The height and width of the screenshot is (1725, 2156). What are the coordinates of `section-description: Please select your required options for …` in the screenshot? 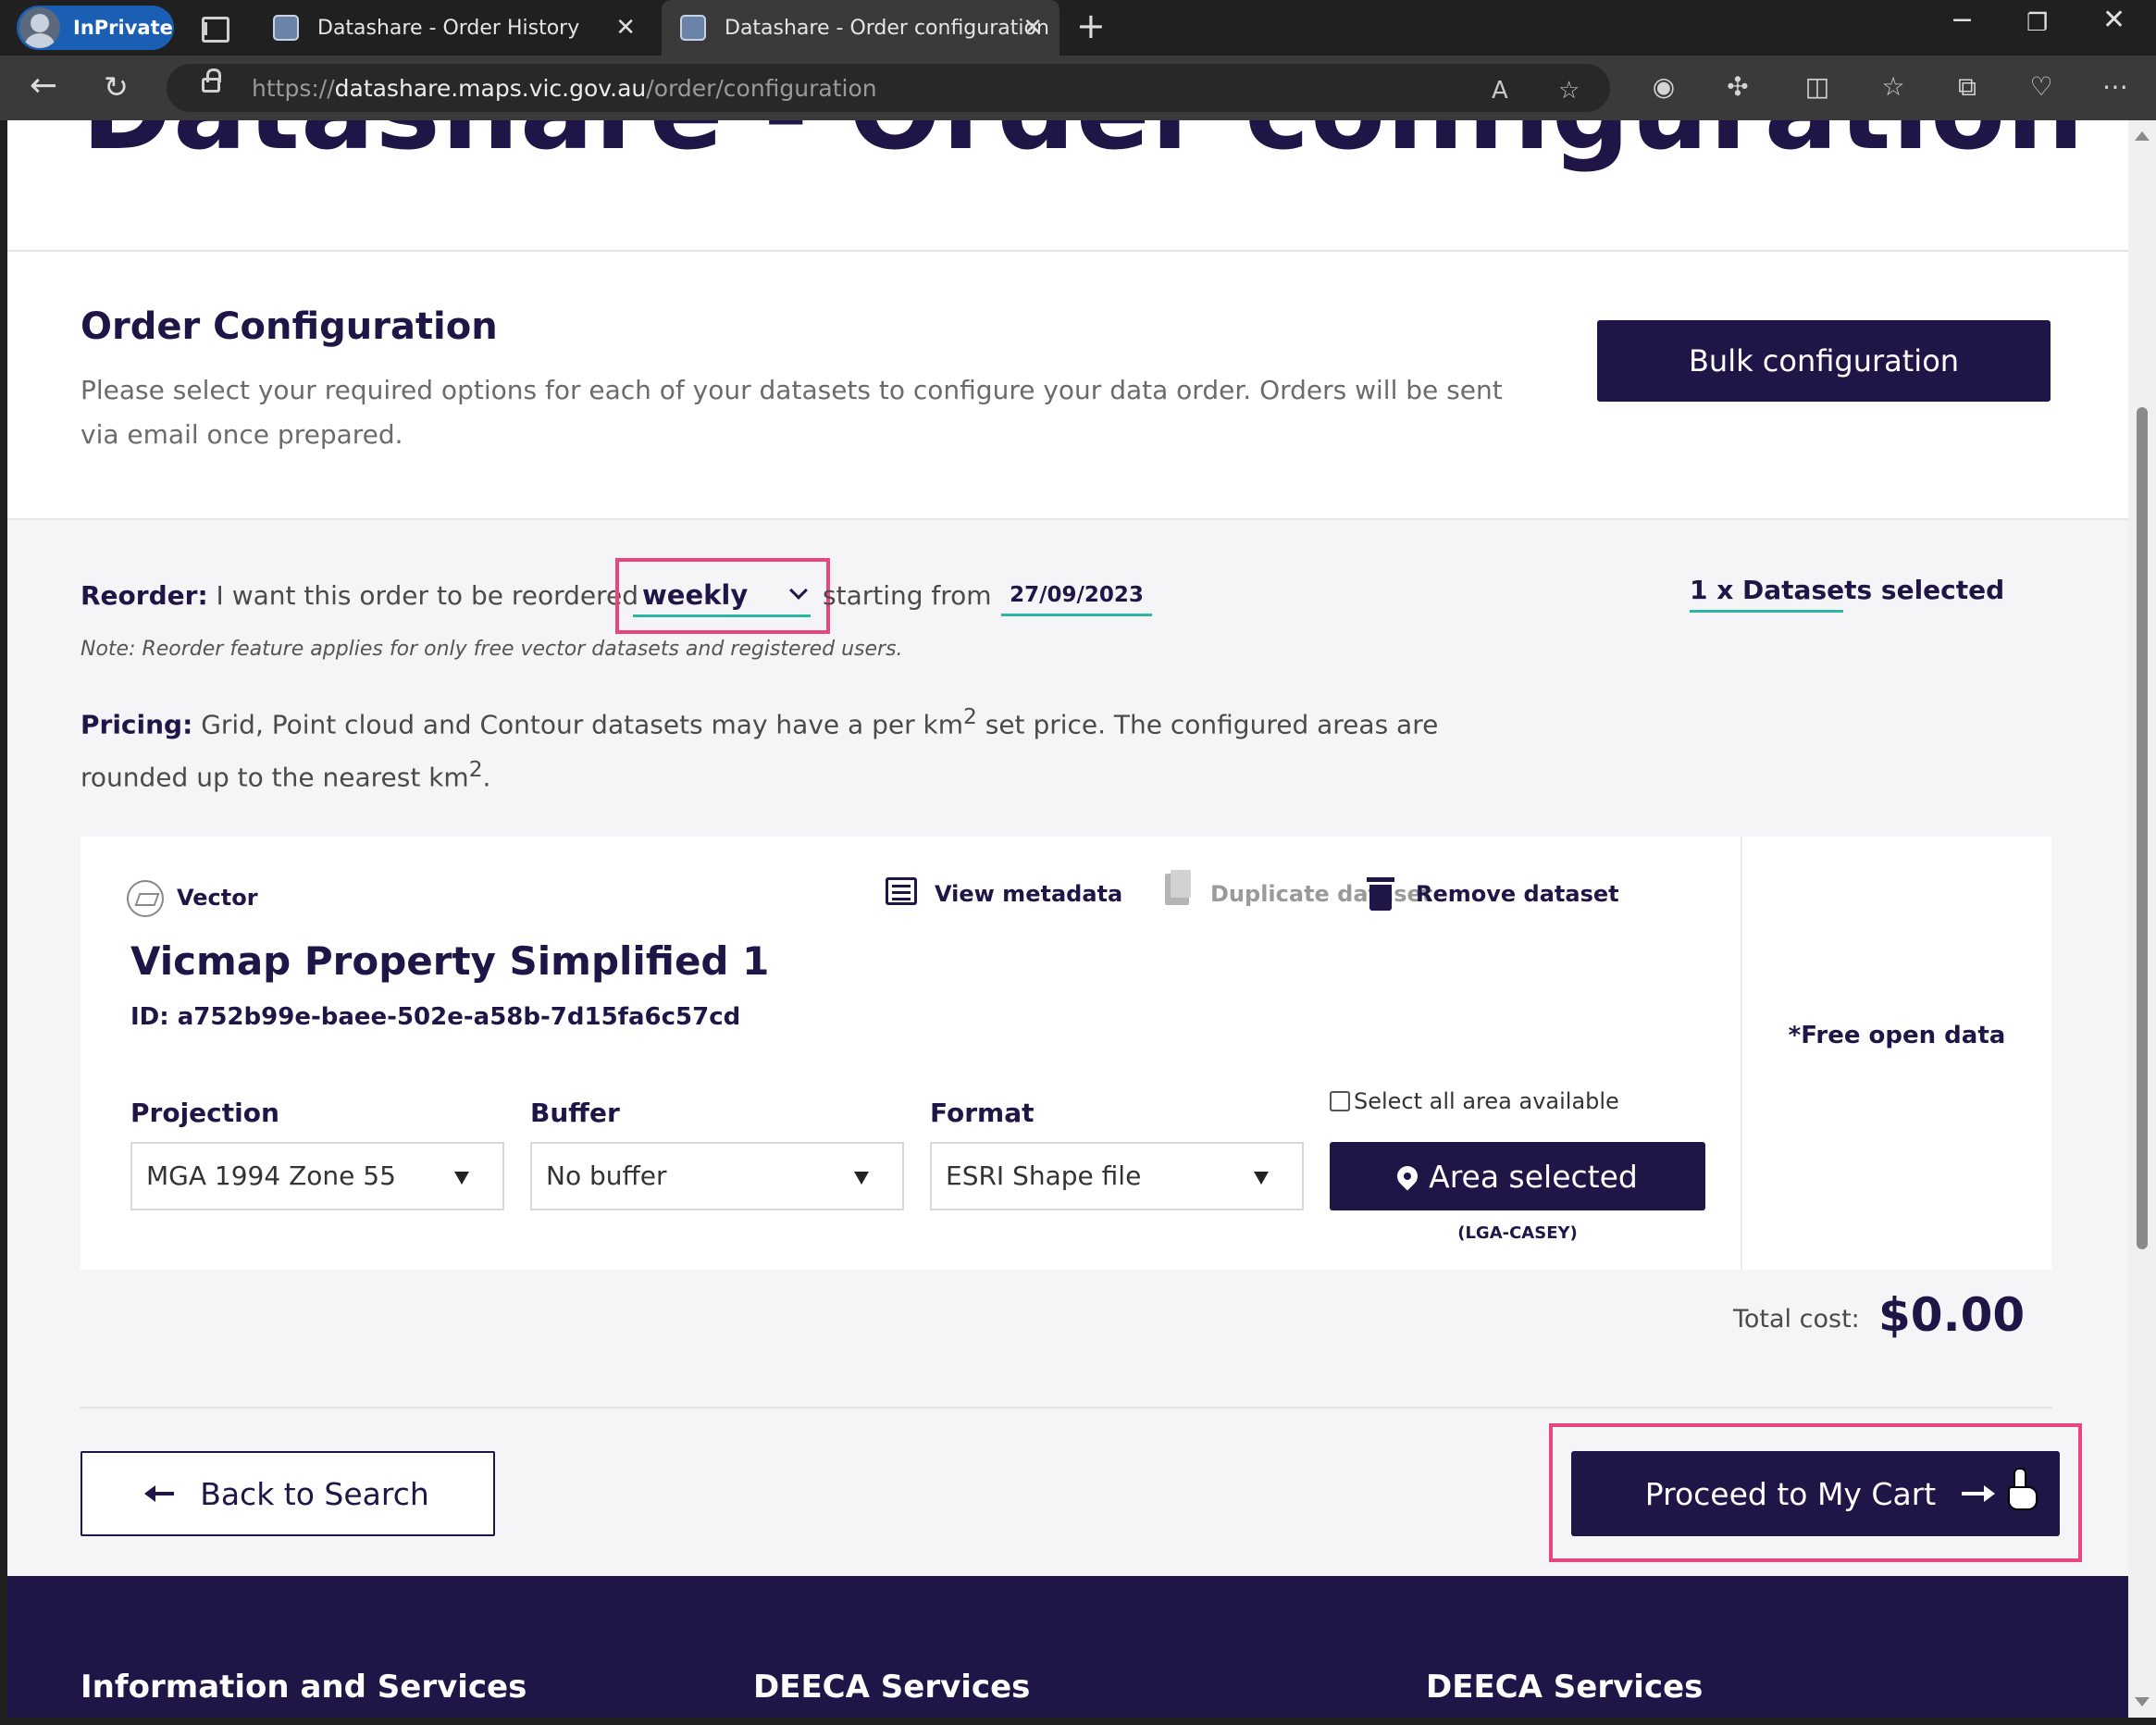 It's located at (792, 412).